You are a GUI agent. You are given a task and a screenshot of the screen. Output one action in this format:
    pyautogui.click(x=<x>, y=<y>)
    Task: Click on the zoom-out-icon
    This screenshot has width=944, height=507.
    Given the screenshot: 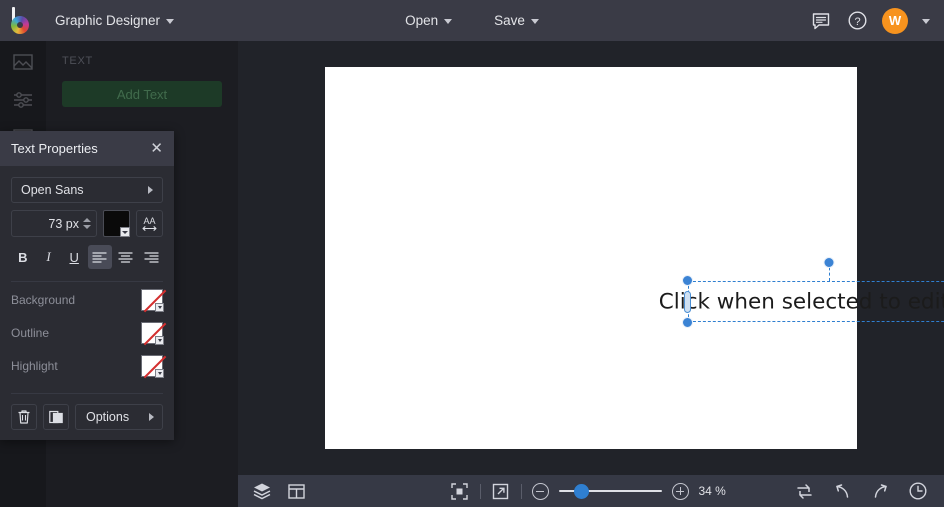 What is the action you would take?
    pyautogui.click(x=540, y=491)
    